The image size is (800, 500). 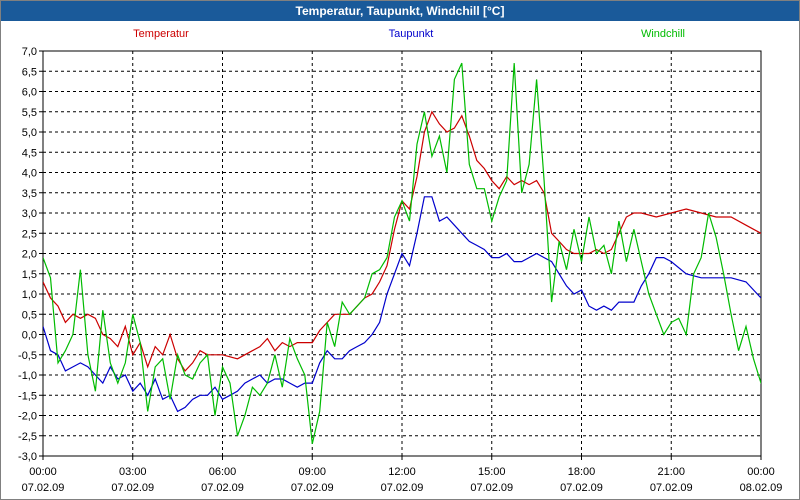 I want to click on x-tick-time: 18:00, so click(x=582, y=472).